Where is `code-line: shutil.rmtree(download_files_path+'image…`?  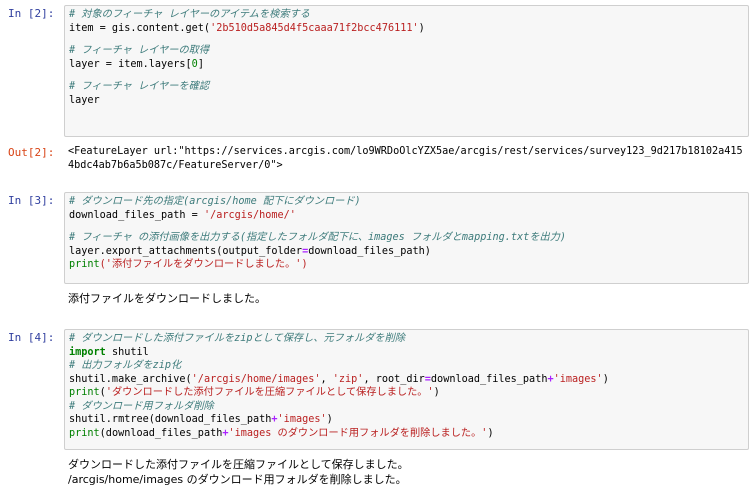
code-line: shutil.rmtree(download_files_path+'image… is located at coordinates (406, 420).